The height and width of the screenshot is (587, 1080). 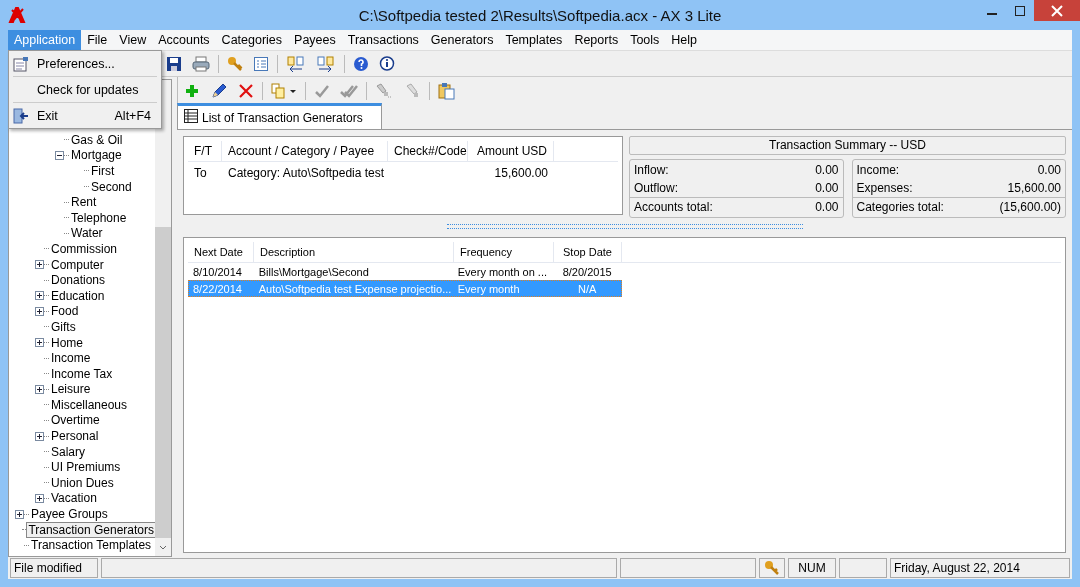 I want to click on tree-item: Home, so click(x=67, y=342).